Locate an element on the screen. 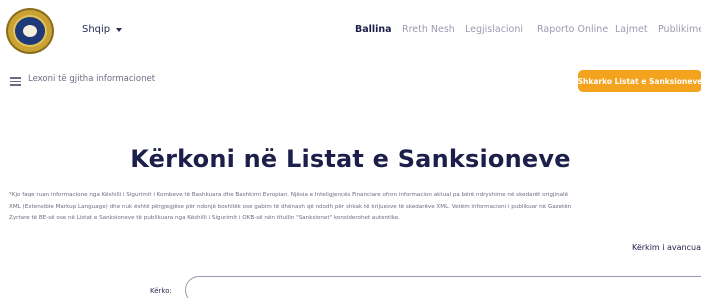 The height and width of the screenshot is (298, 701). advanced-search-link: Kërkim i avancuar is located at coordinates (666, 247).